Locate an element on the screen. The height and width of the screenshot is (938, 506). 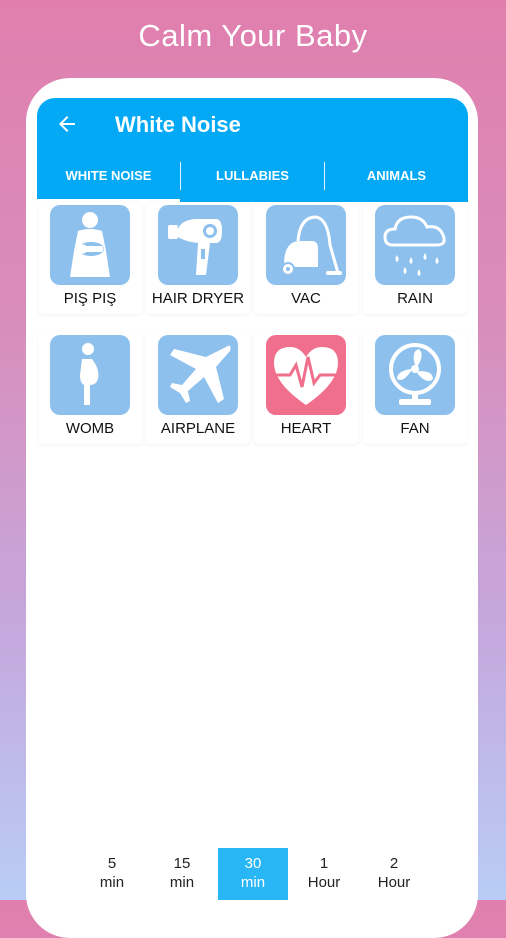
sound-card-rain: RAIN is located at coordinates (415, 258).